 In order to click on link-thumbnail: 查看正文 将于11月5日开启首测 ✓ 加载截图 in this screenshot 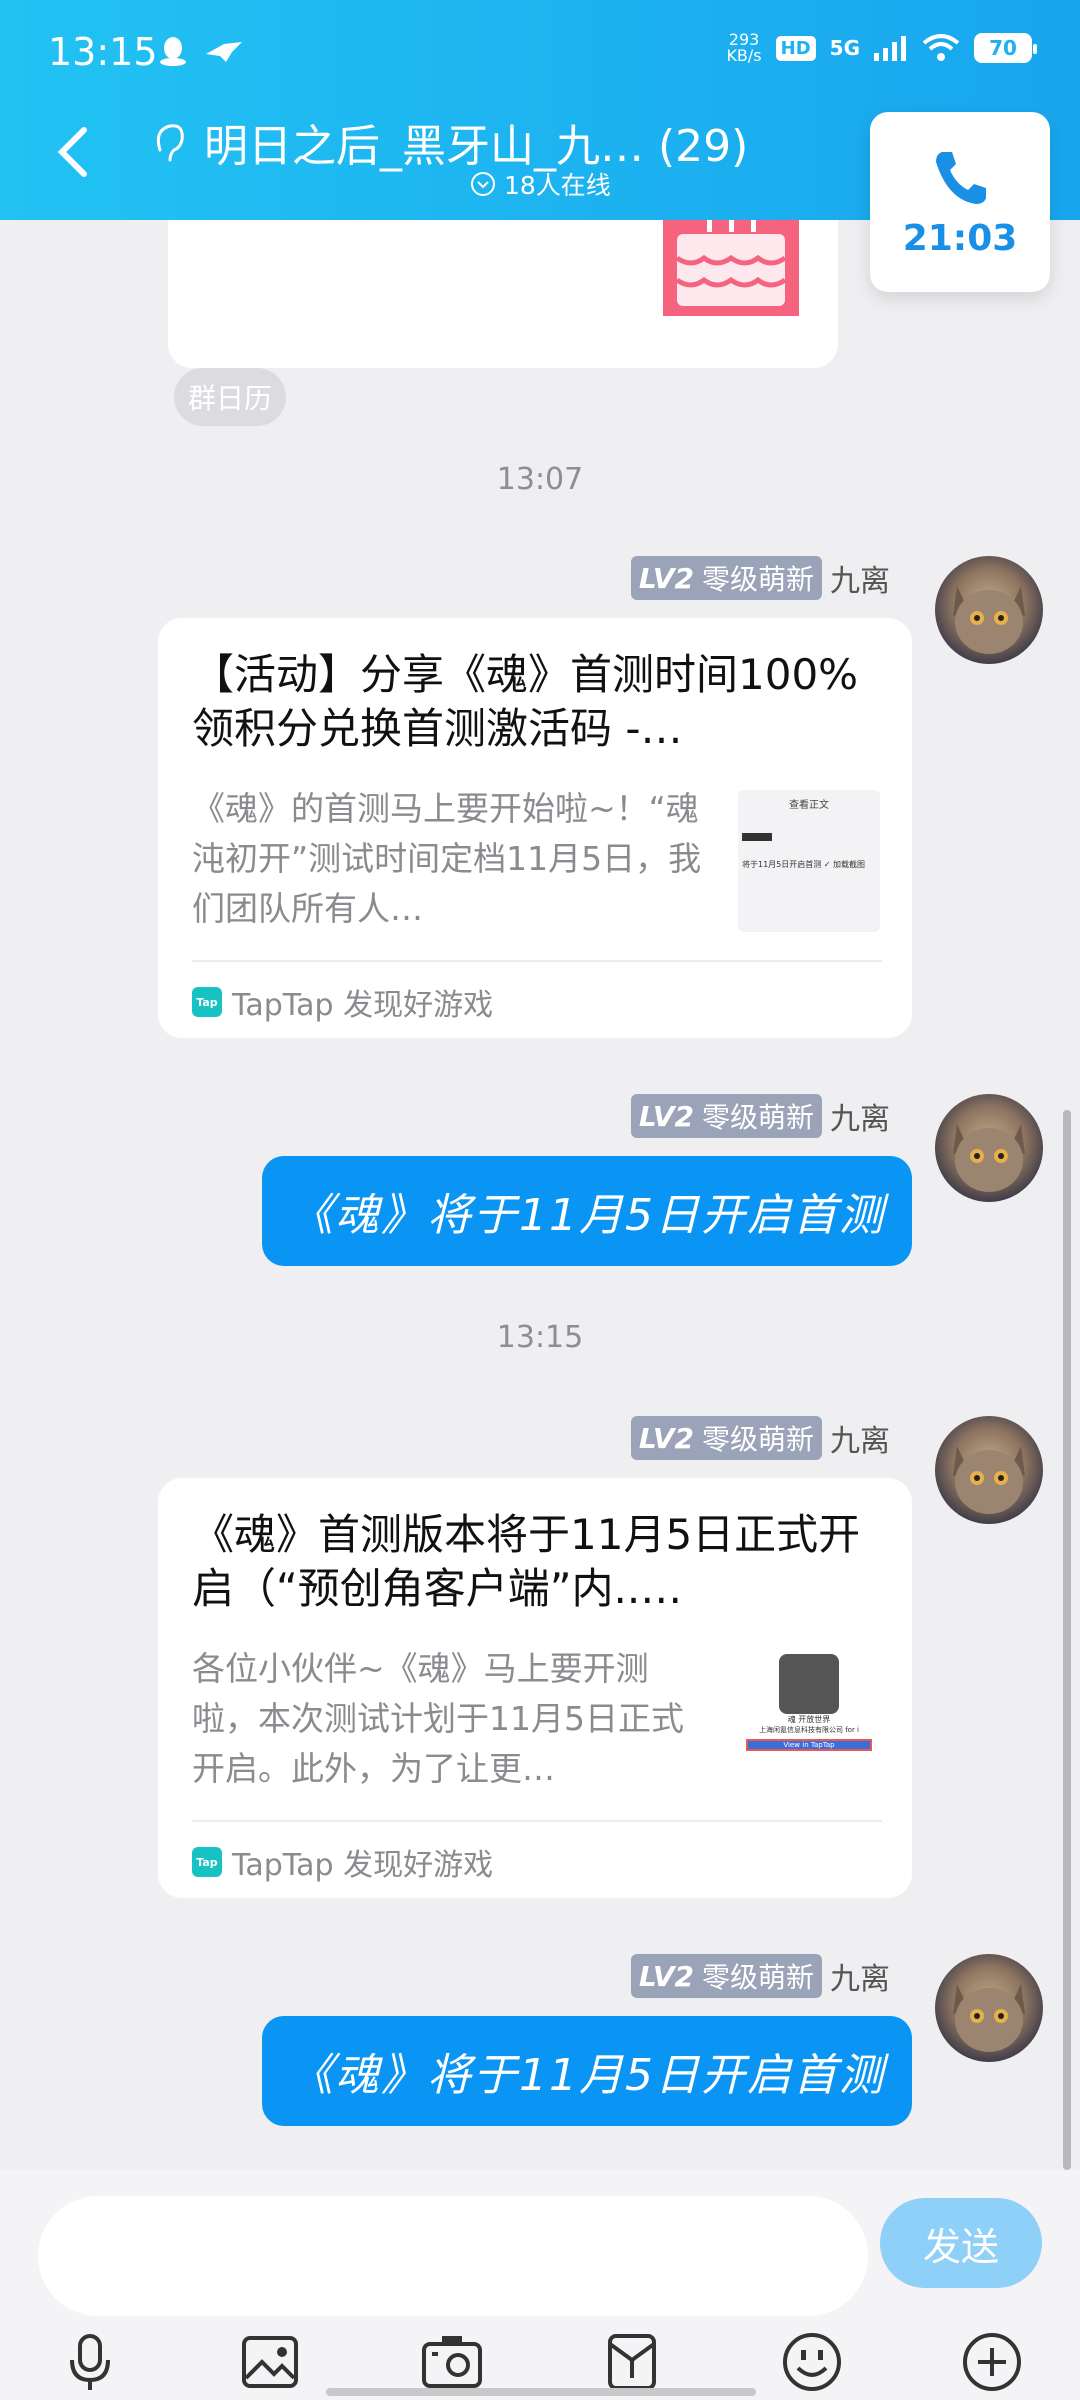, I will do `click(809, 861)`.